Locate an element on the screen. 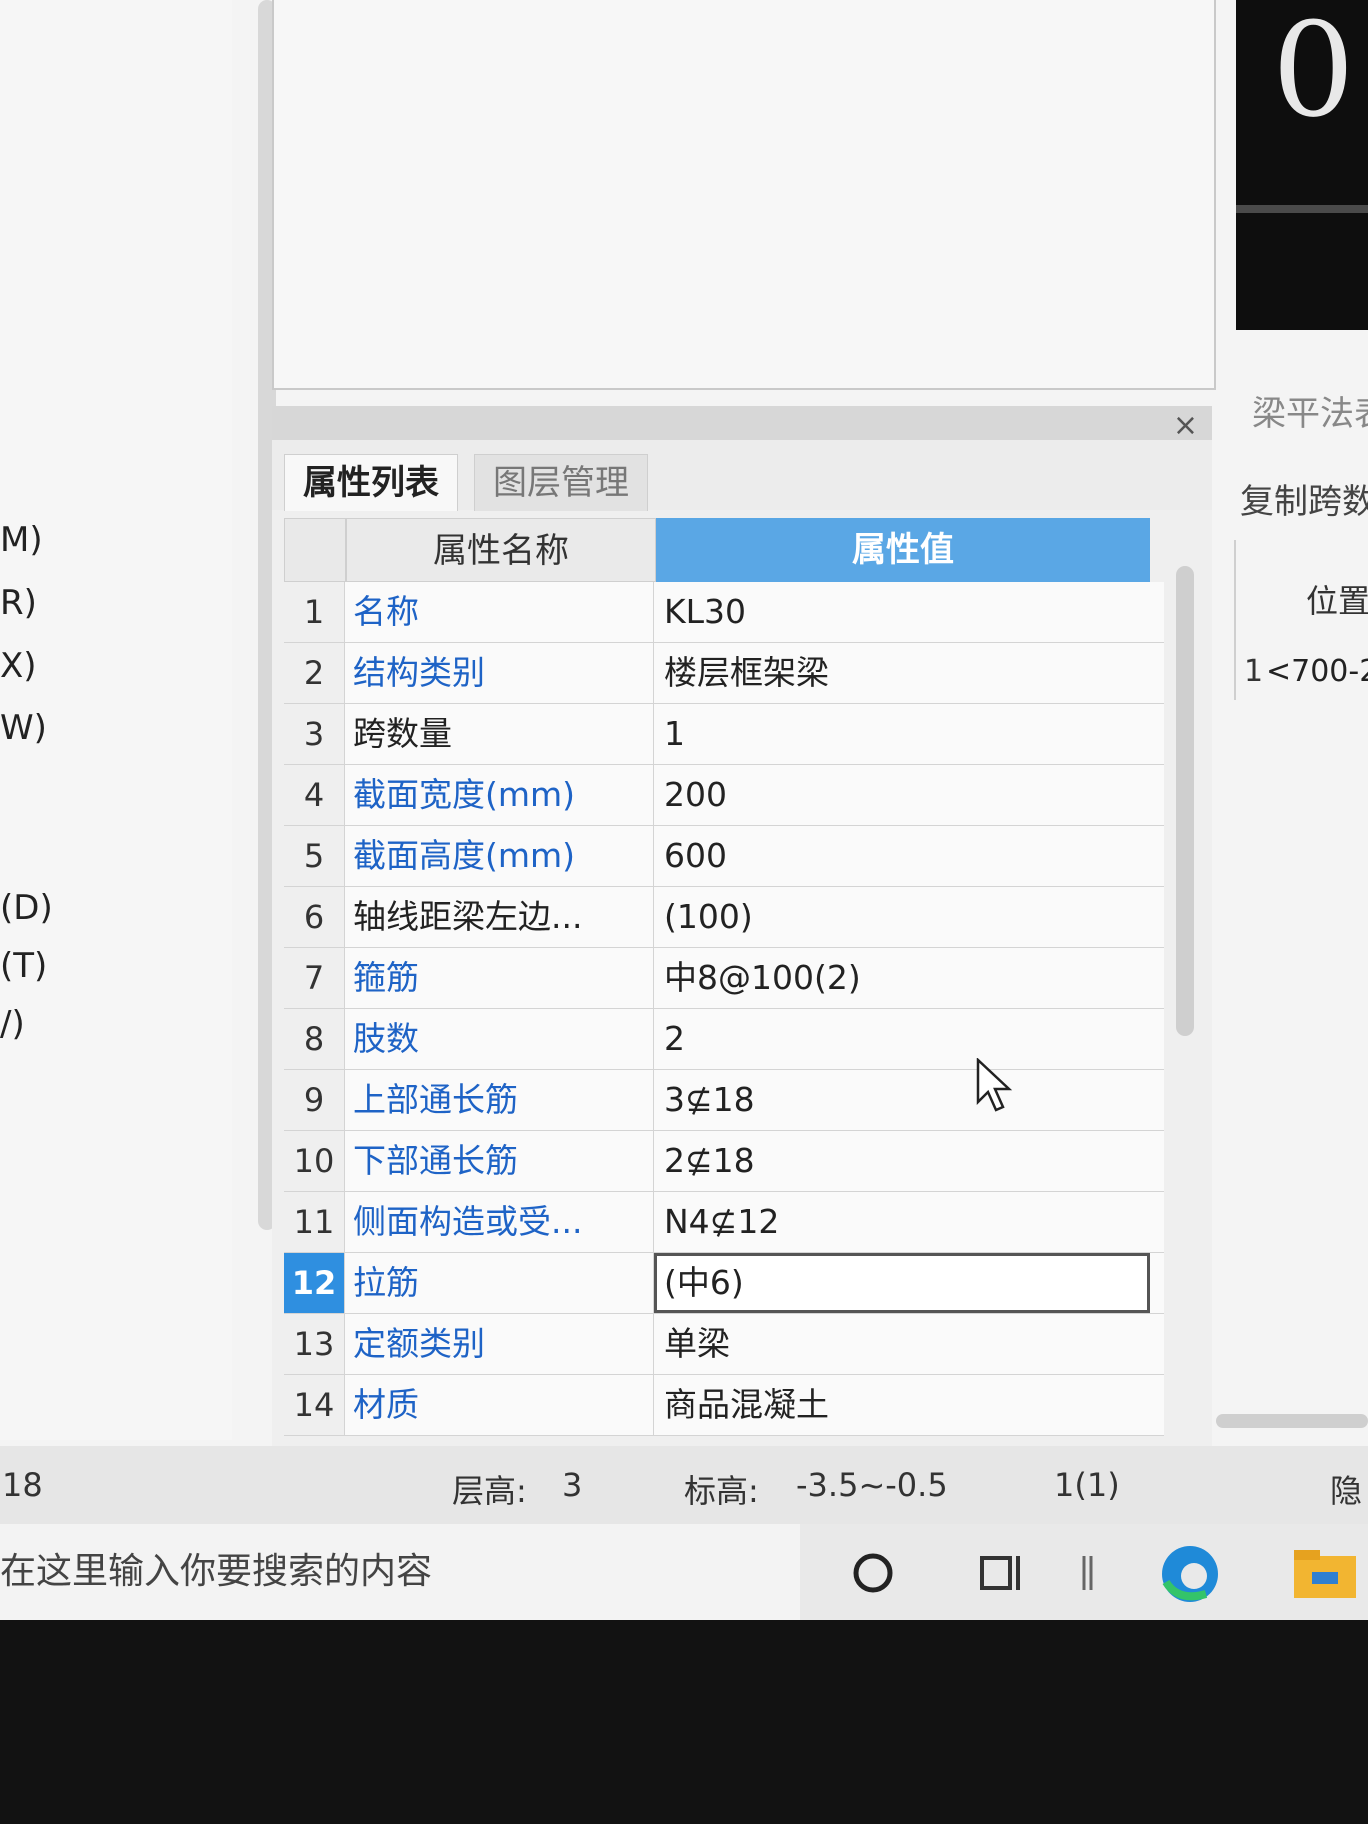 The height and width of the screenshot is (1824, 1368). left-menu-item: R) is located at coordinates (18, 603).